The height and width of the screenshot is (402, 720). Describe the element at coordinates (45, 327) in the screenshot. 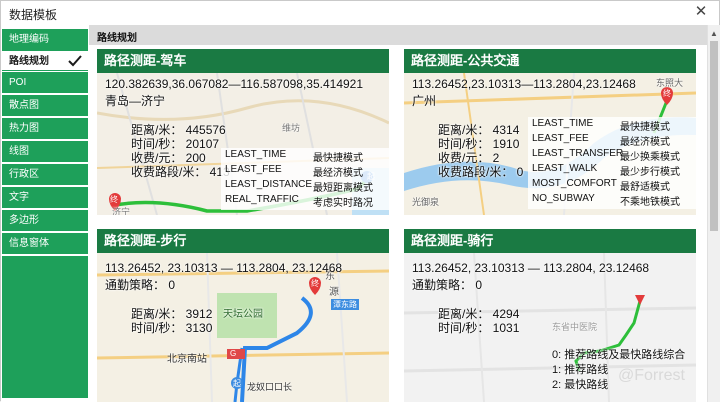

I see `sidebar-filler` at that location.